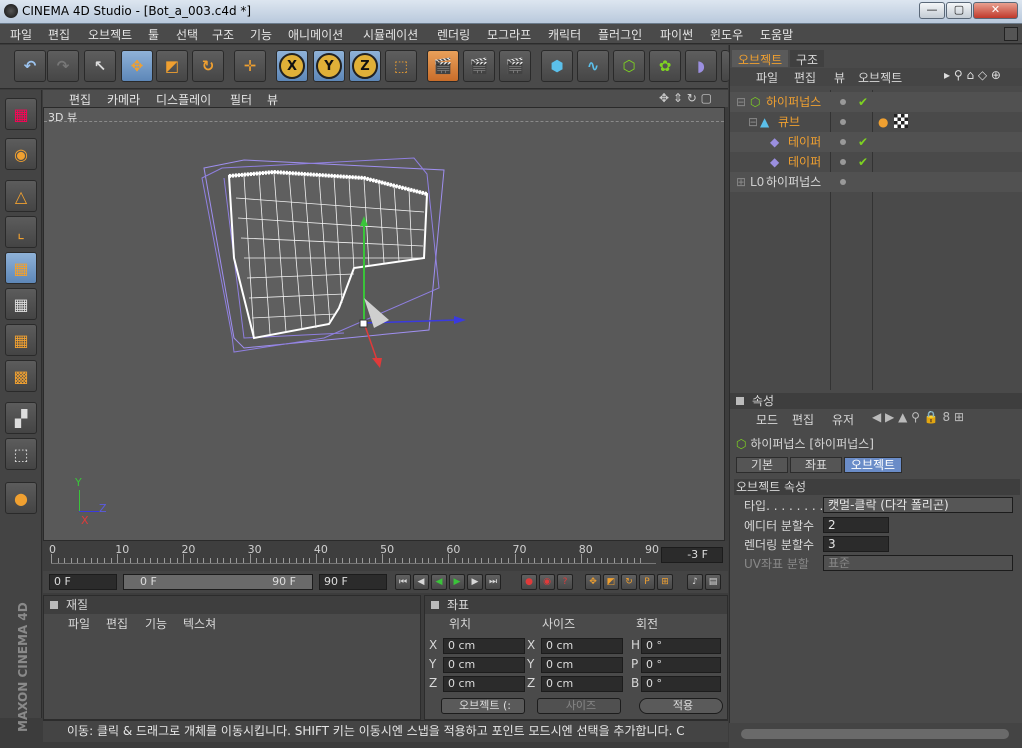  Describe the element at coordinates (292, 66) in the screenshot. I see `lock-x-axis-button: X` at that location.